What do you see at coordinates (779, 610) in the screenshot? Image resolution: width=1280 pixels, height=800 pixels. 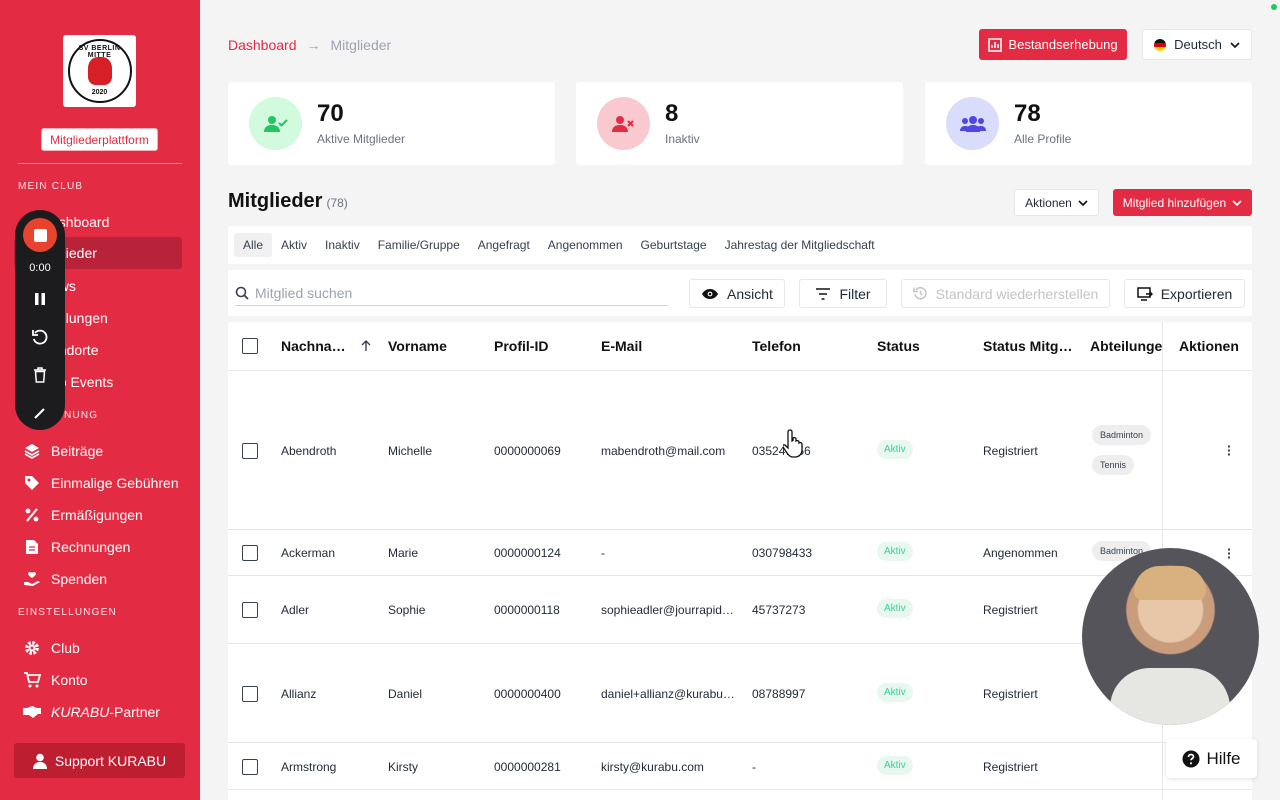 I see `cell-phone: 45737273` at bounding box center [779, 610].